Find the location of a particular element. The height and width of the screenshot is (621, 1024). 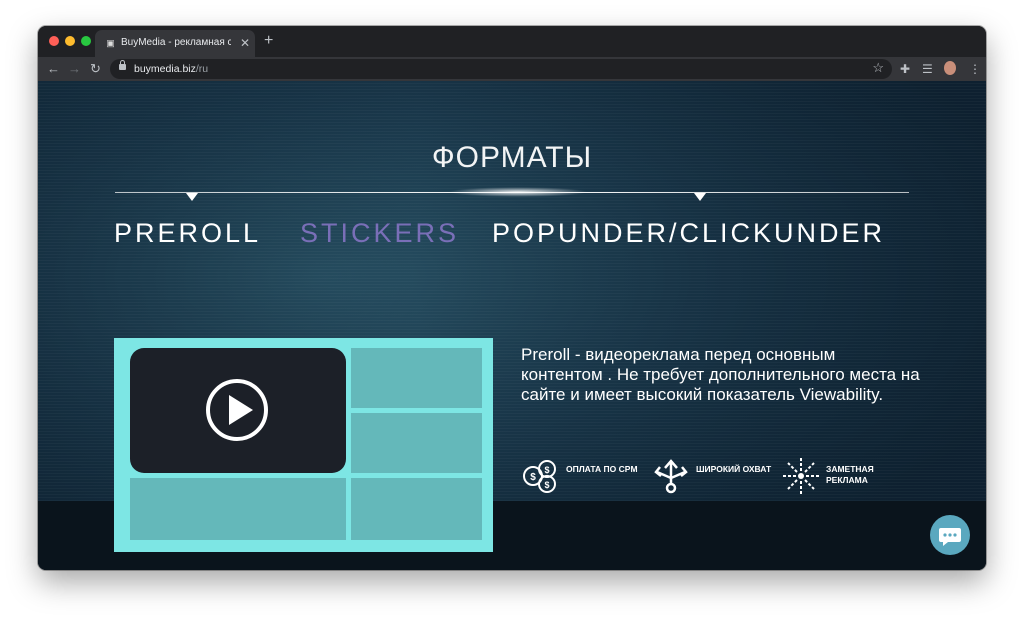

new-tab-button: + is located at coordinates (268, 41).